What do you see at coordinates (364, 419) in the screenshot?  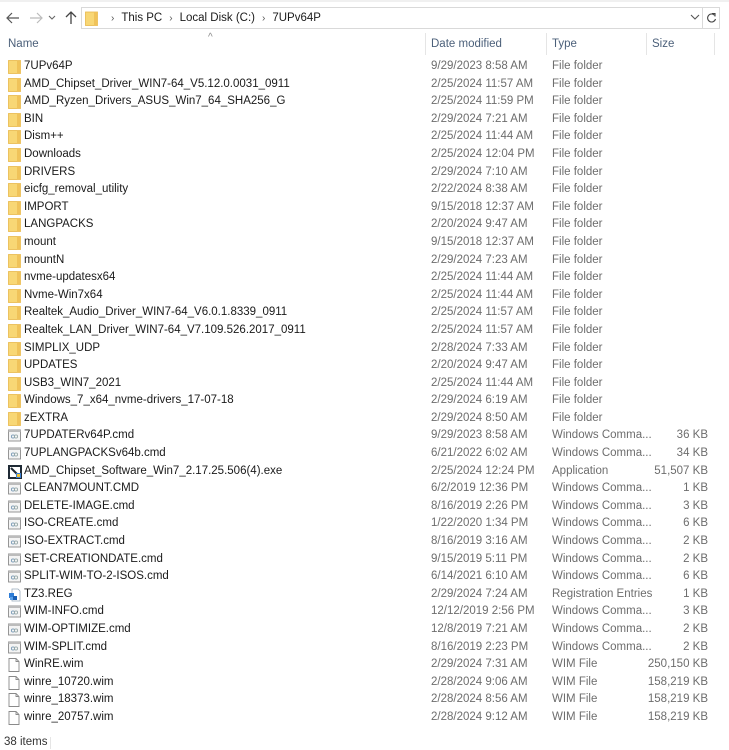 I see `folder-row: zEXTRA 2/29/2024 8:50 AM File folder` at bounding box center [364, 419].